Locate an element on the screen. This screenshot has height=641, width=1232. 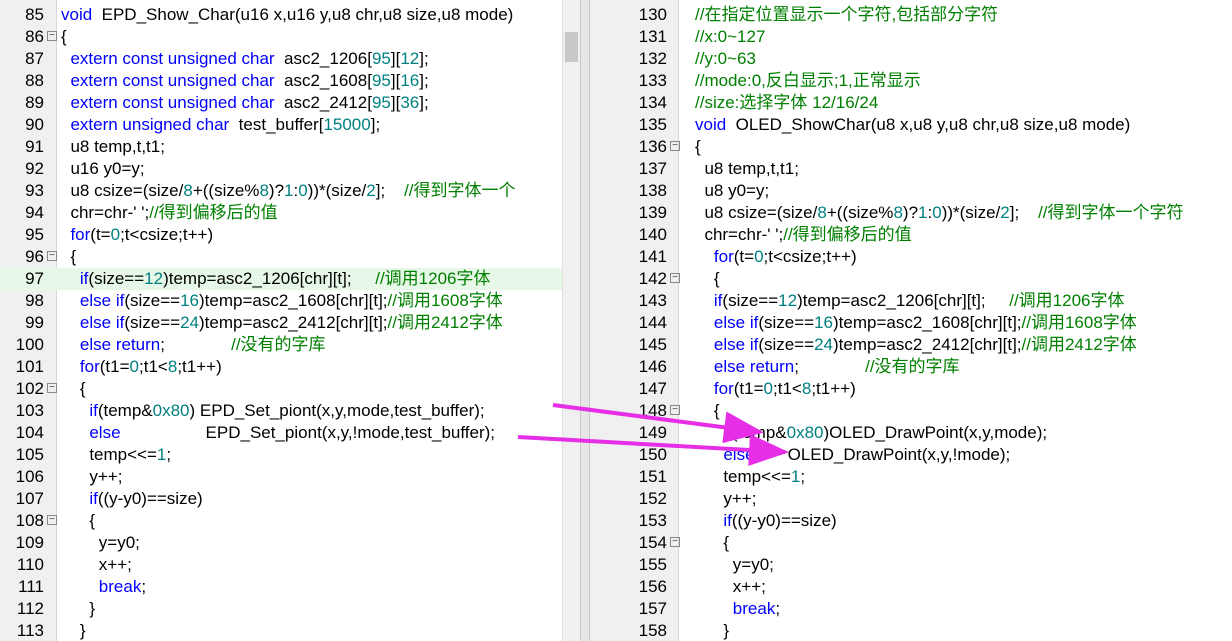
code-line: 91 u8 temp,t,t1; is located at coordinates (290, 147).